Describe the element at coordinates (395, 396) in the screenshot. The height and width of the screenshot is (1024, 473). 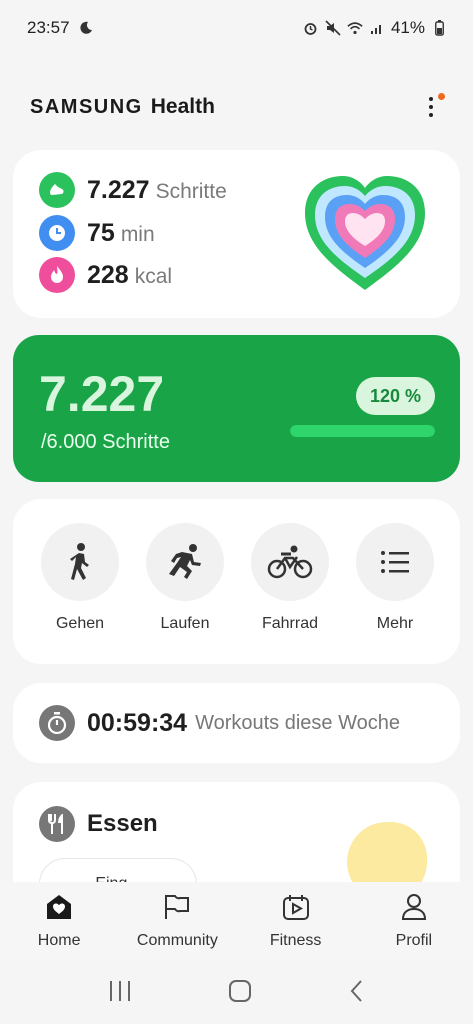
I see `steps-percent-badge: 120 %` at that location.